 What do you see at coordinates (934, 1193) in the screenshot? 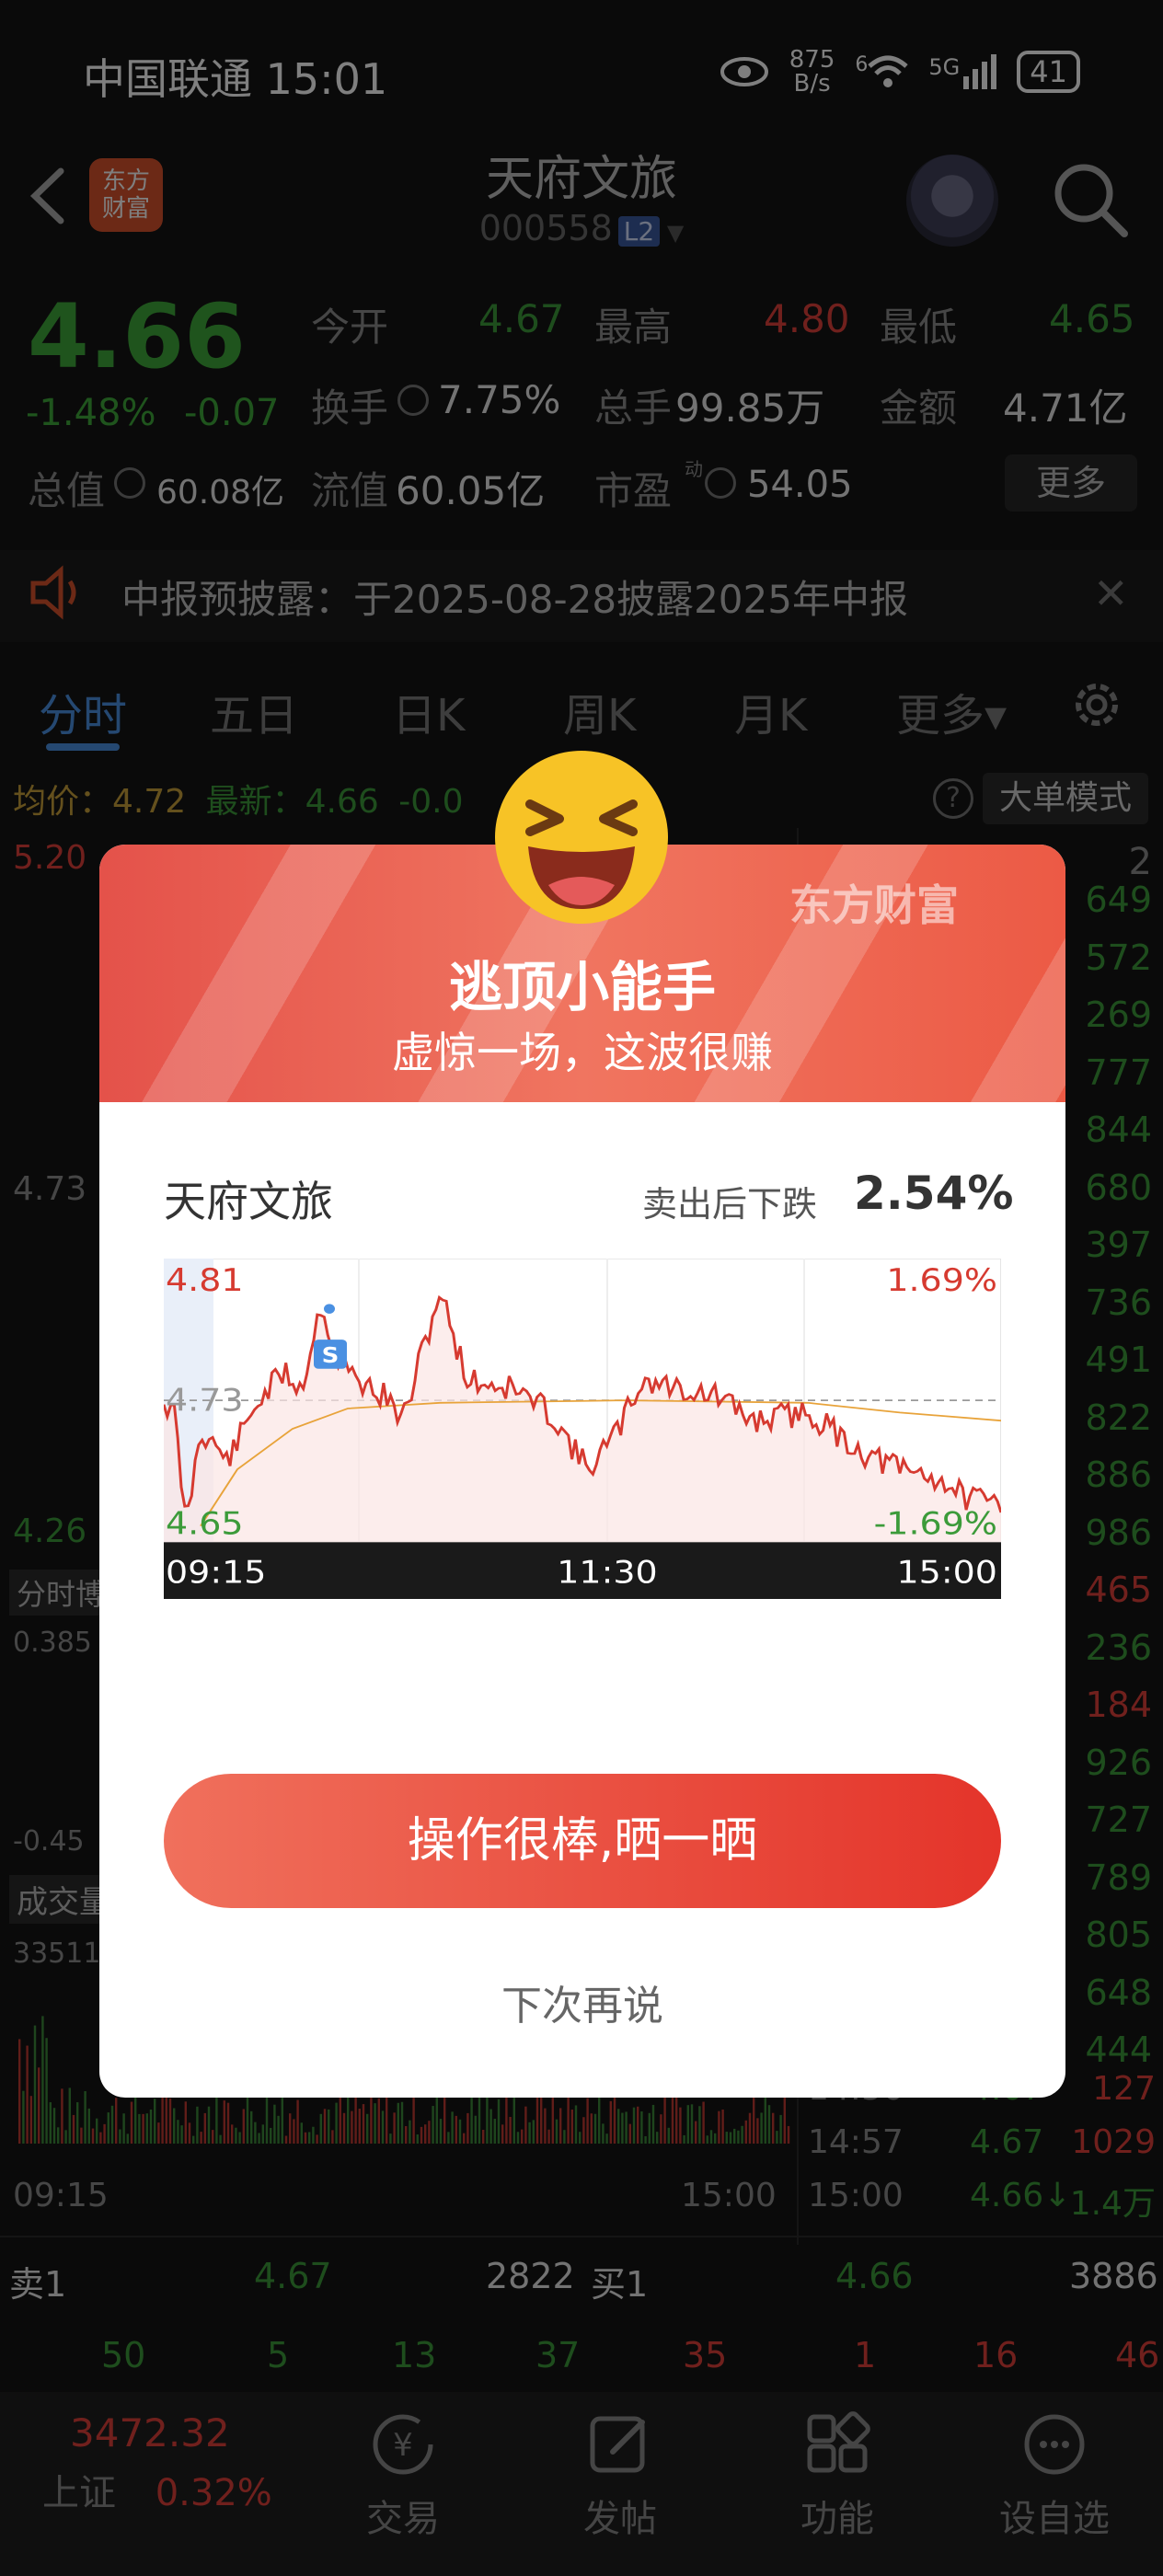
I see `drop-after-sell-value: 2.54%` at bounding box center [934, 1193].